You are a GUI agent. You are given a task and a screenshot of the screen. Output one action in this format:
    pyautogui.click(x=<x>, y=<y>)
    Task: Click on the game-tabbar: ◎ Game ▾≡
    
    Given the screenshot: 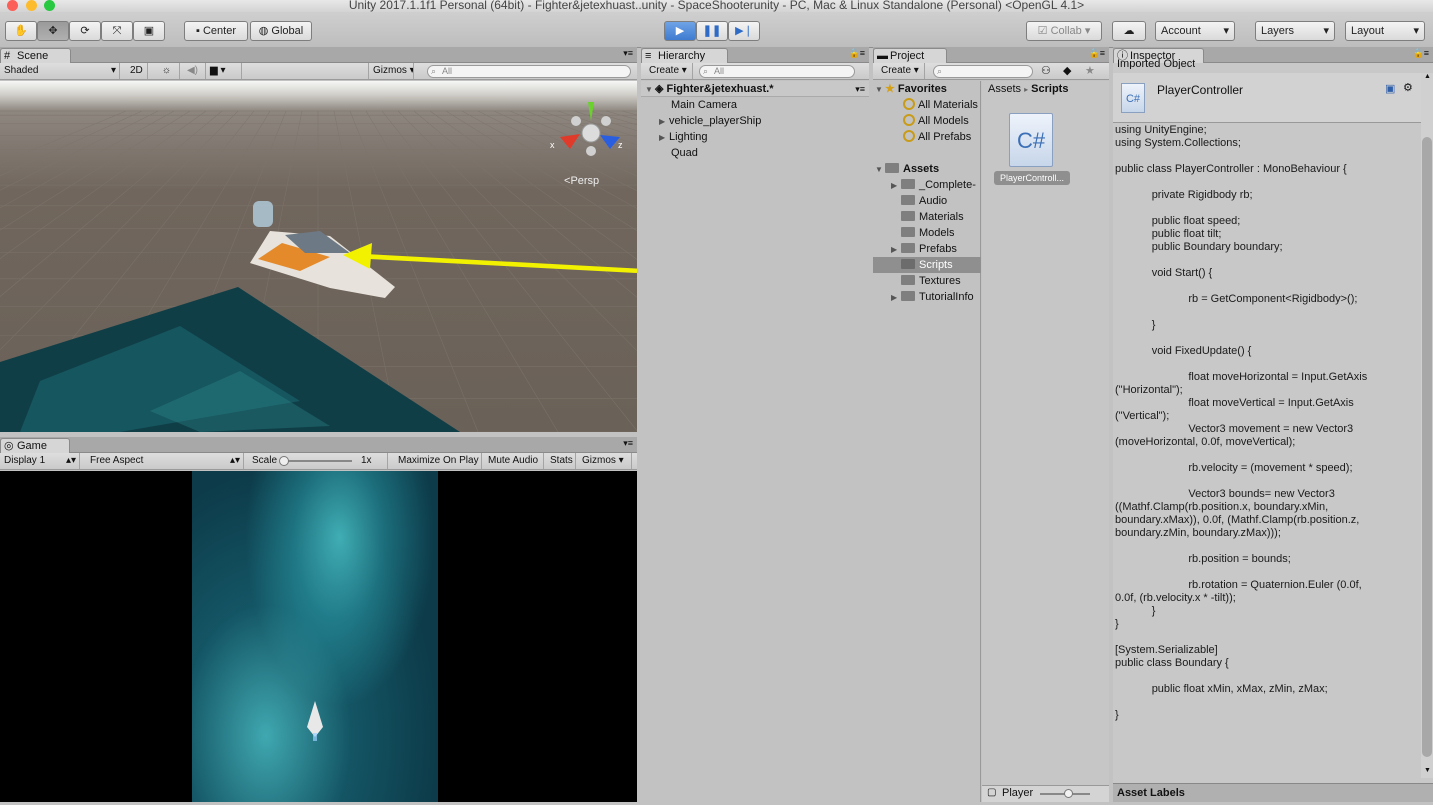 What is the action you would take?
    pyautogui.click(x=318, y=445)
    